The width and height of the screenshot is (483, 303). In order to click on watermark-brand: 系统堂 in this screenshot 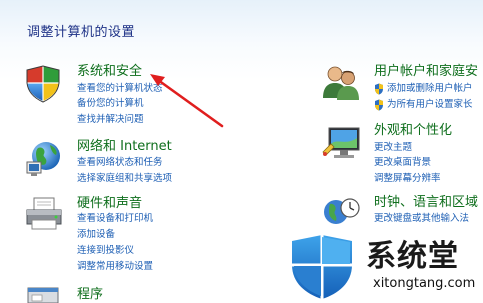, I will do `click(412, 256)`.